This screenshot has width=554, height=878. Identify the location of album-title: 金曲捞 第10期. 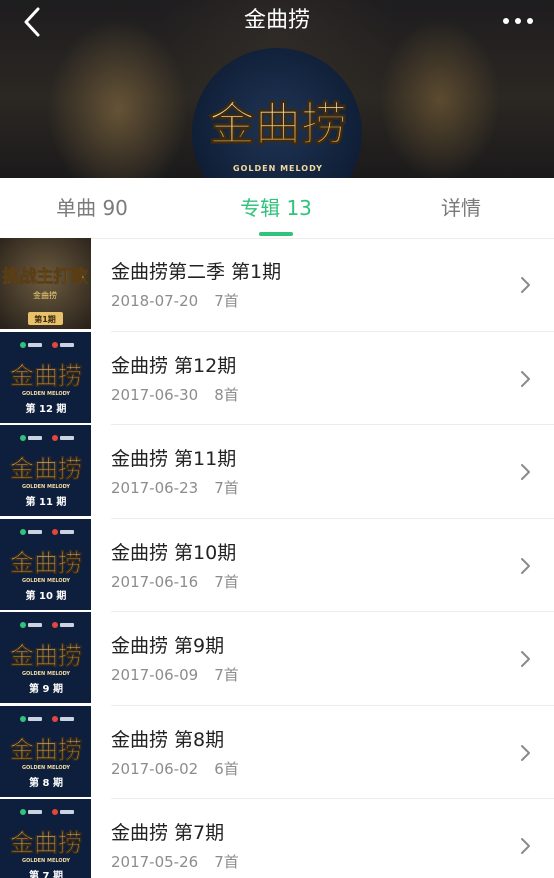
(174, 552).